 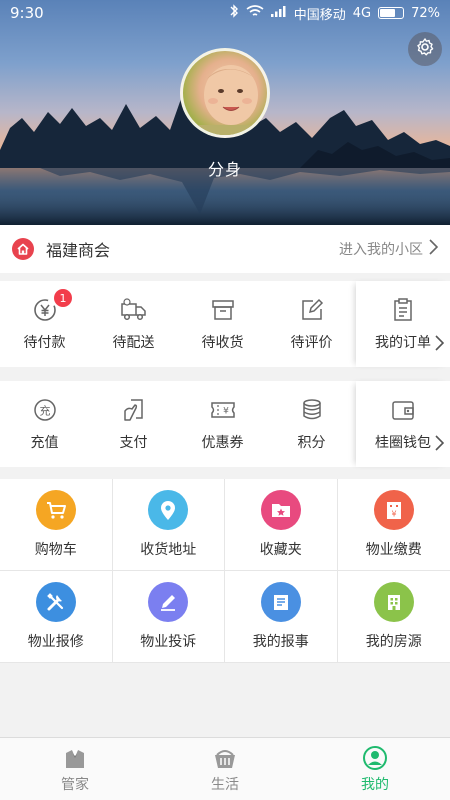 I want to click on tab-mine: 我的, so click(x=375, y=769).